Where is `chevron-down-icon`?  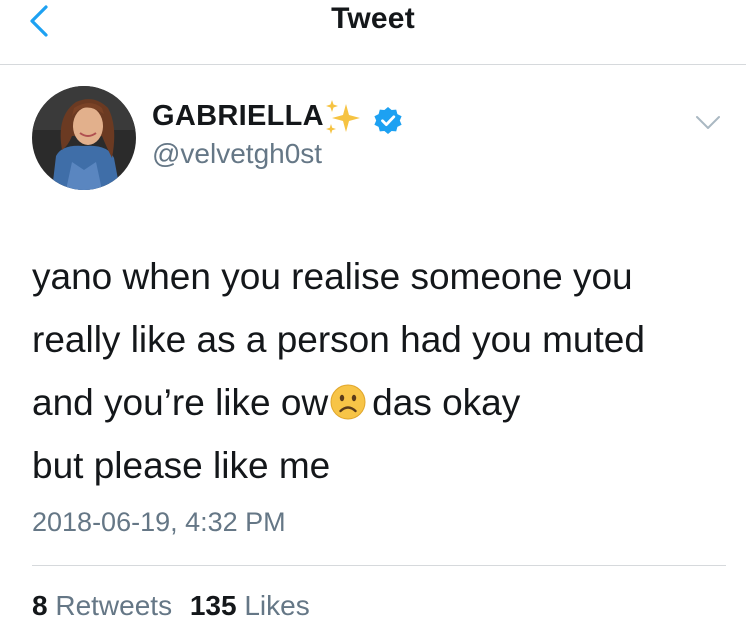 chevron-down-icon is located at coordinates (708, 122).